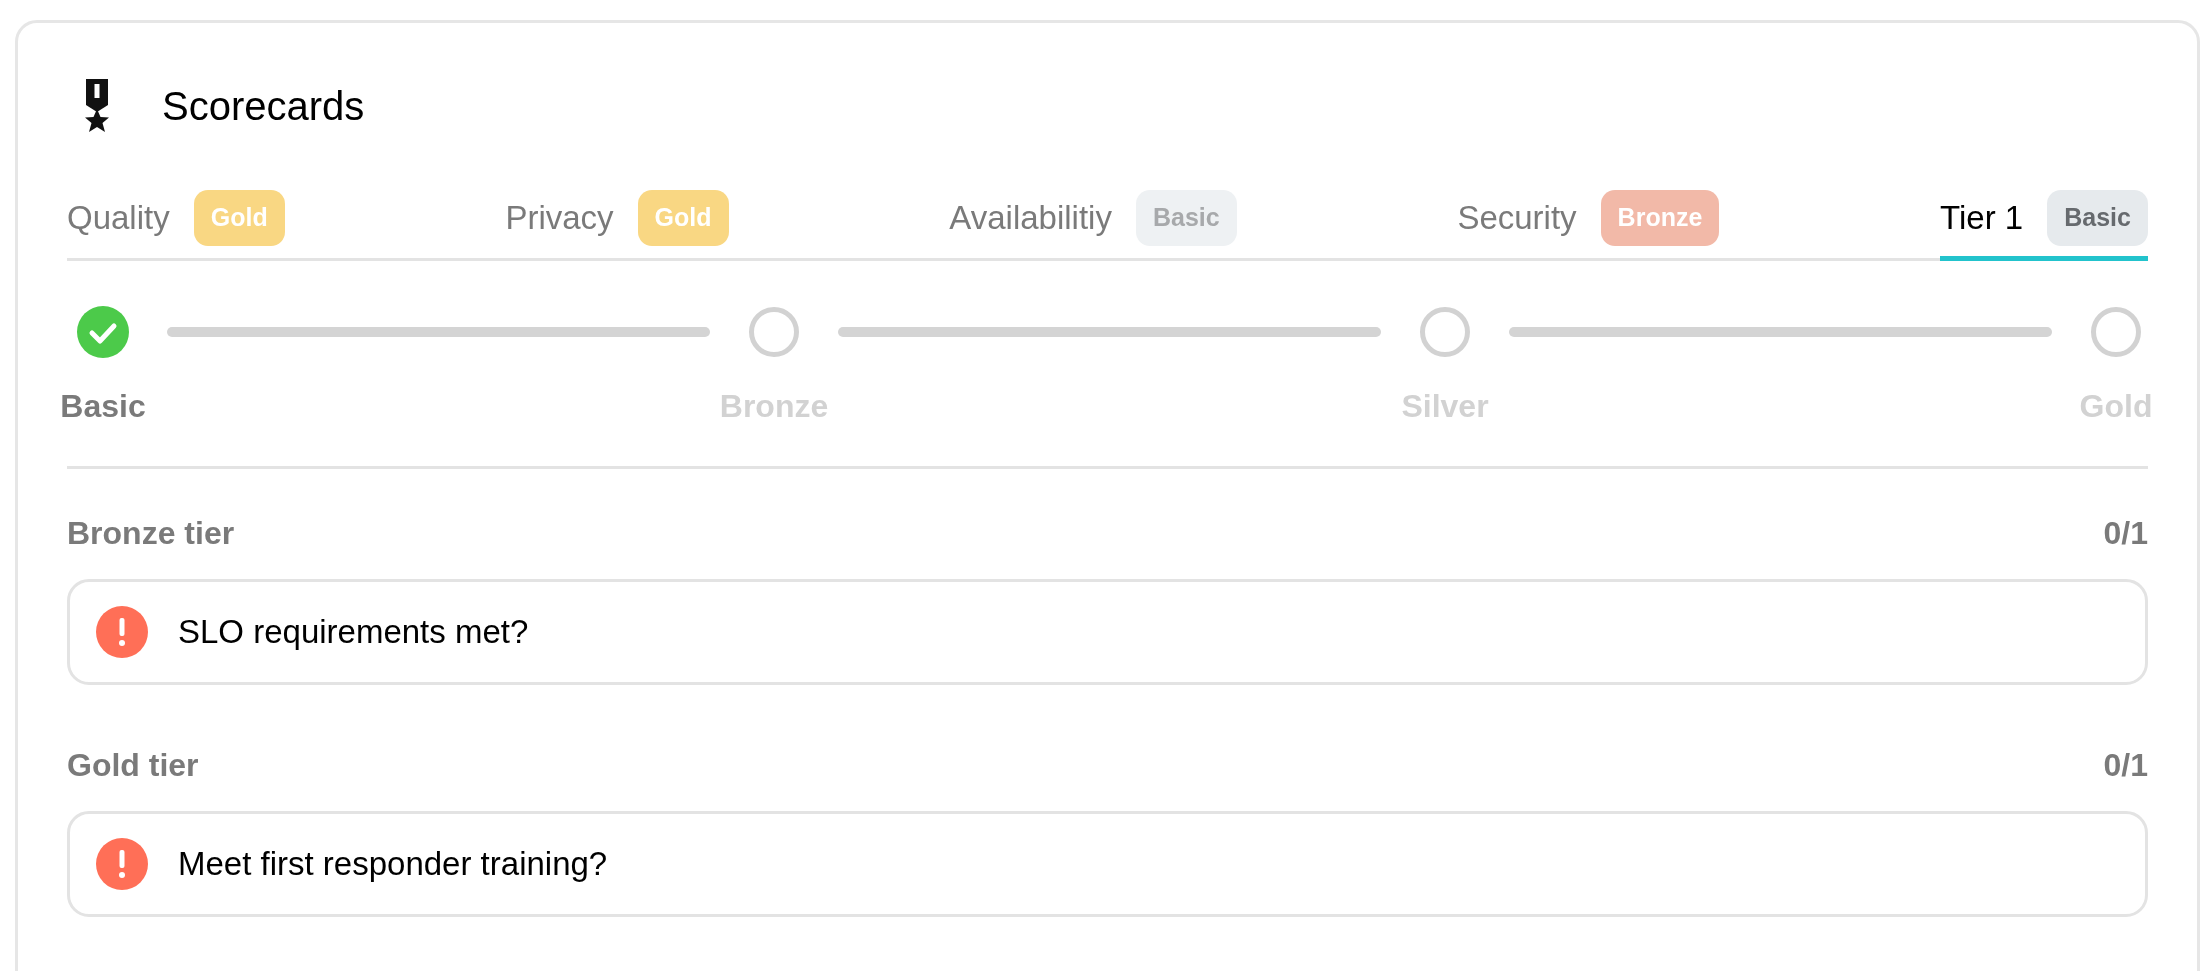 The width and height of the screenshot is (2205, 971). I want to click on scorecard-tab: Privacy Gold, so click(617, 225).